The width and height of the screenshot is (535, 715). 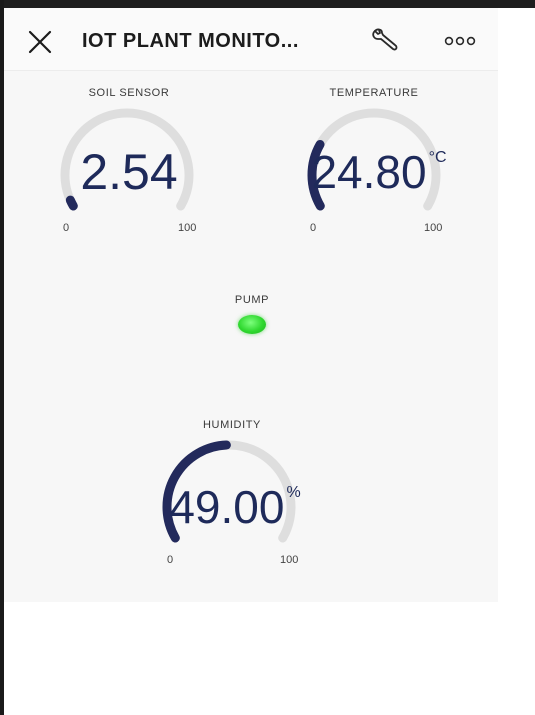 What do you see at coordinates (369, 172) in the screenshot?
I see `temperature-value-number: 24.80` at bounding box center [369, 172].